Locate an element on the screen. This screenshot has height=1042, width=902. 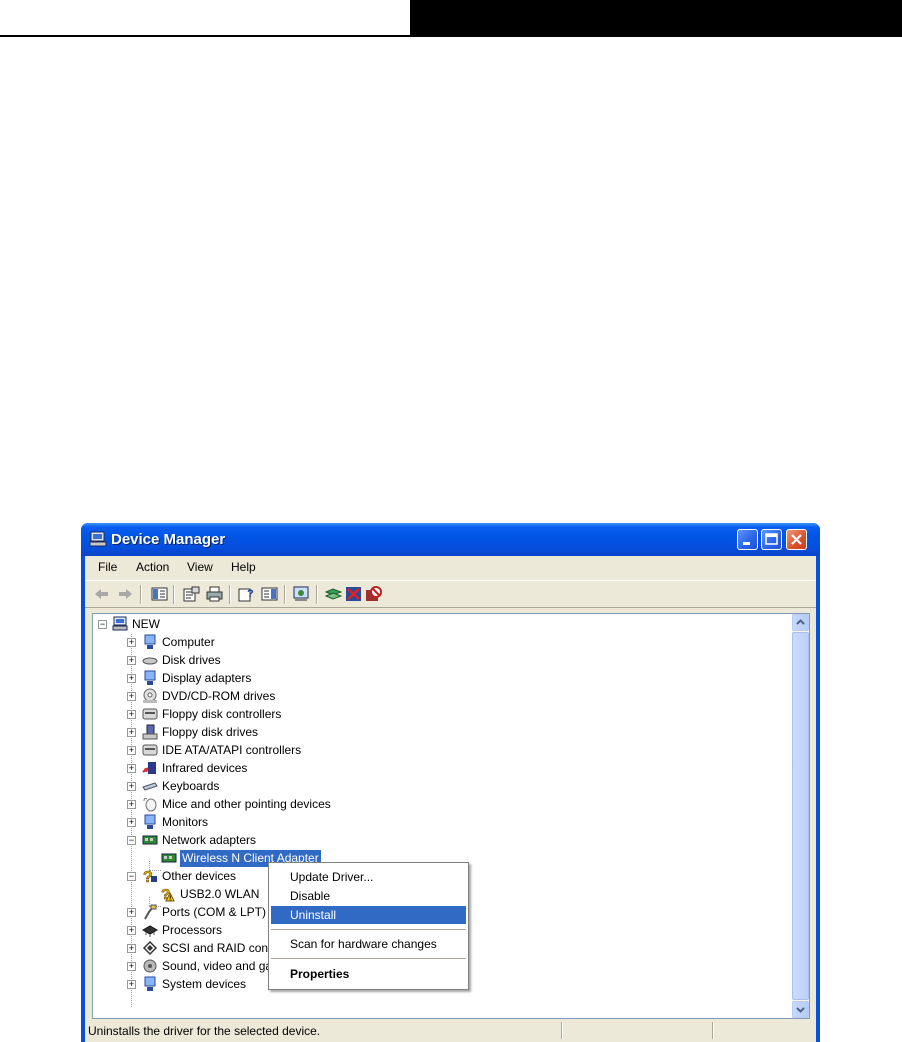
print-icon is located at coordinates (214, 594).